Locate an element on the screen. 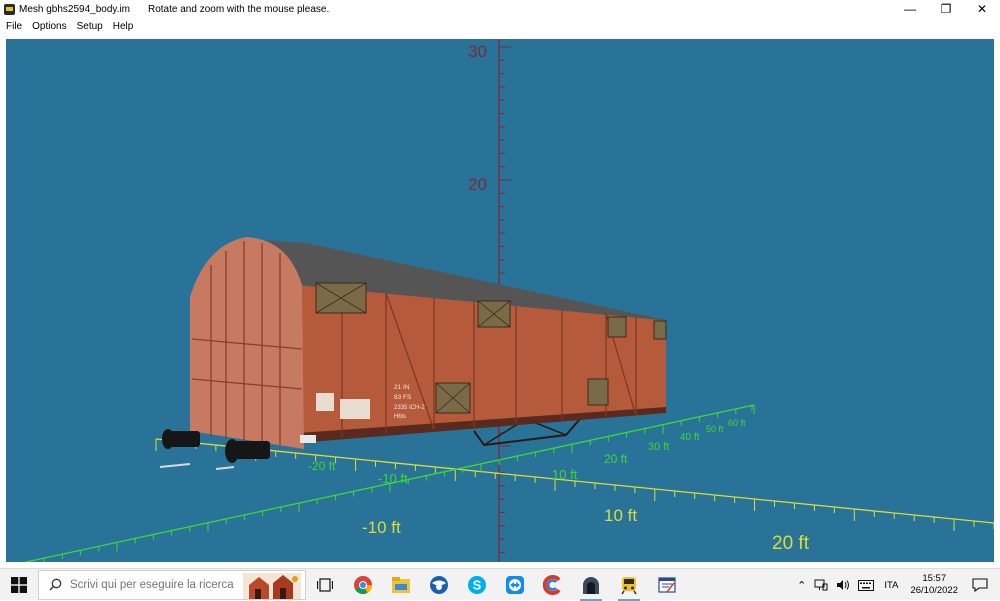 The image size is (1000, 601). far-label-30: 30 ft is located at coordinates (658, 447).